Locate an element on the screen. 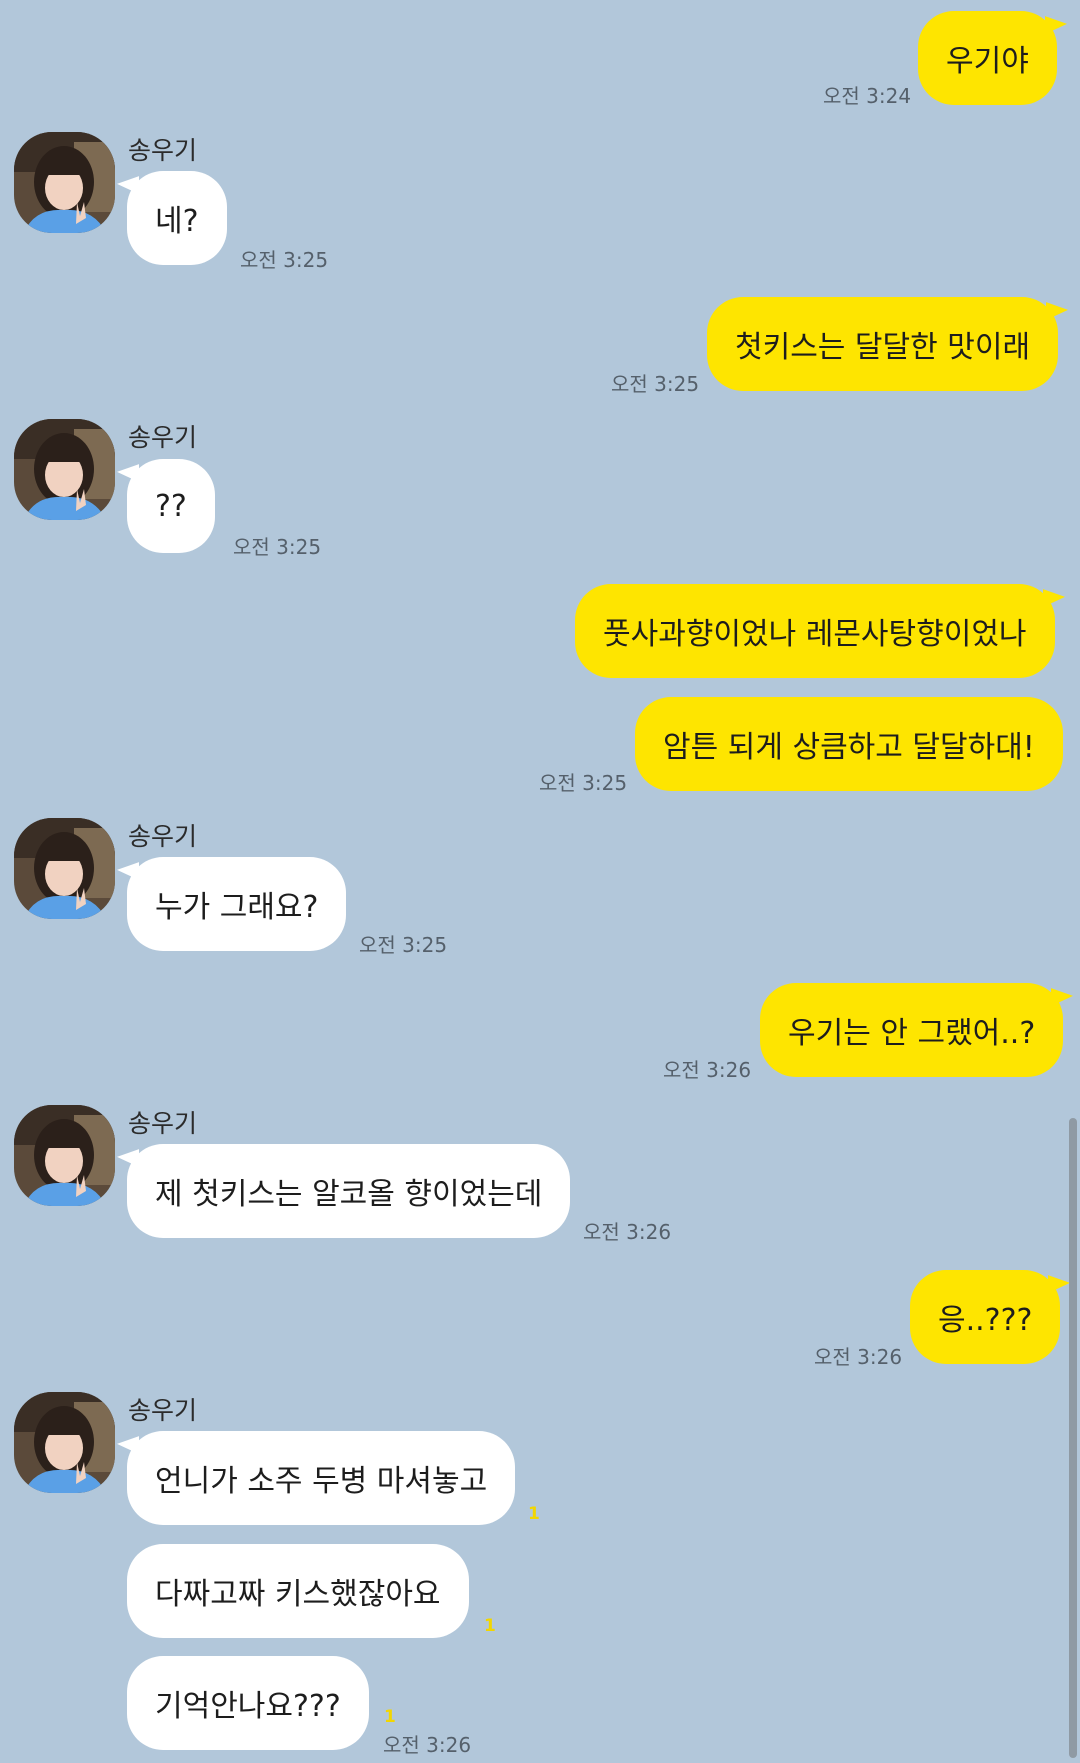  message-text: 제 첫키스는 알코올 향이었는데 is located at coordinates (349, 1194).